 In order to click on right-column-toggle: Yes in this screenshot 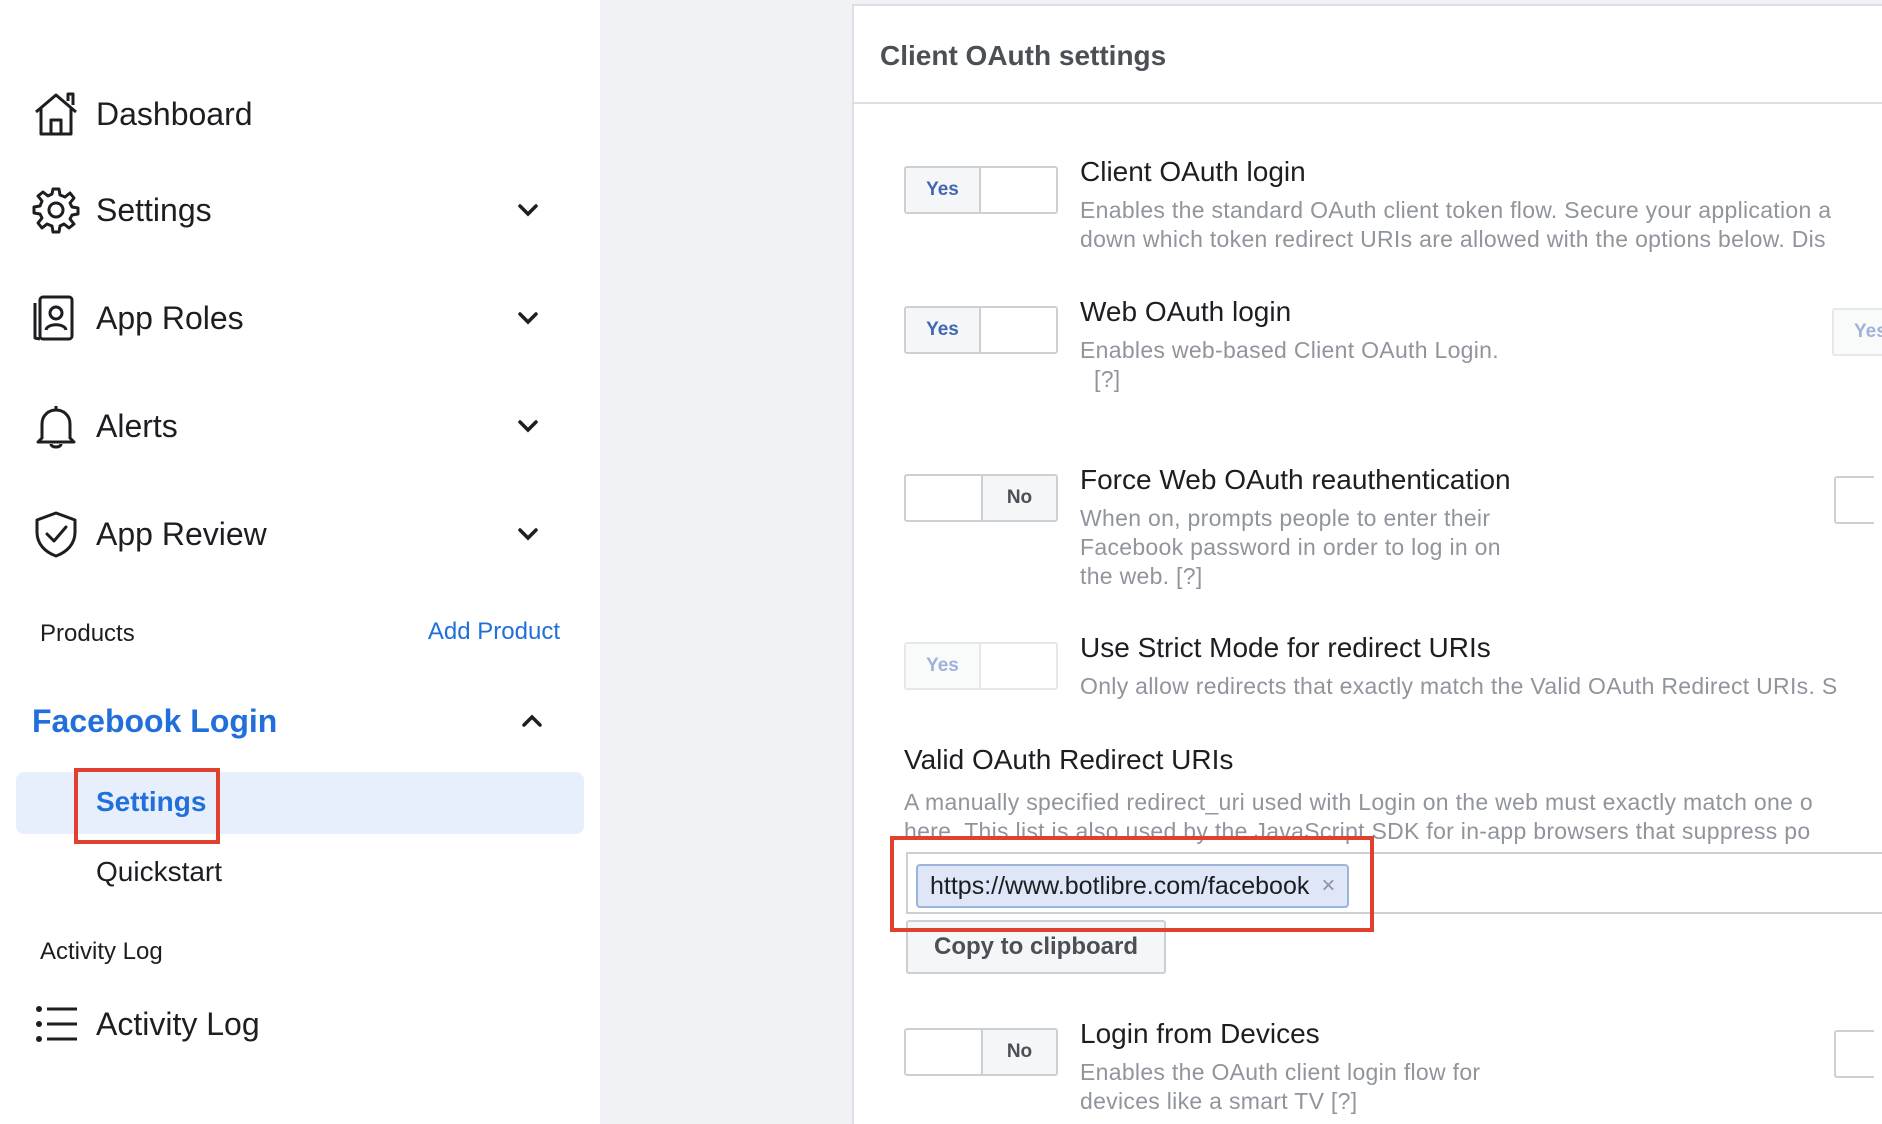, I will do `click(1857, 332)`.